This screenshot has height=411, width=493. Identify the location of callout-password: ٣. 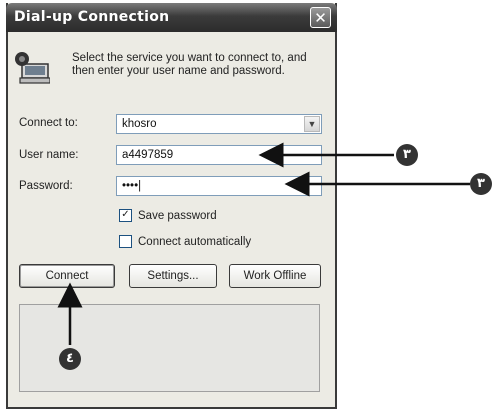
(481, 184).